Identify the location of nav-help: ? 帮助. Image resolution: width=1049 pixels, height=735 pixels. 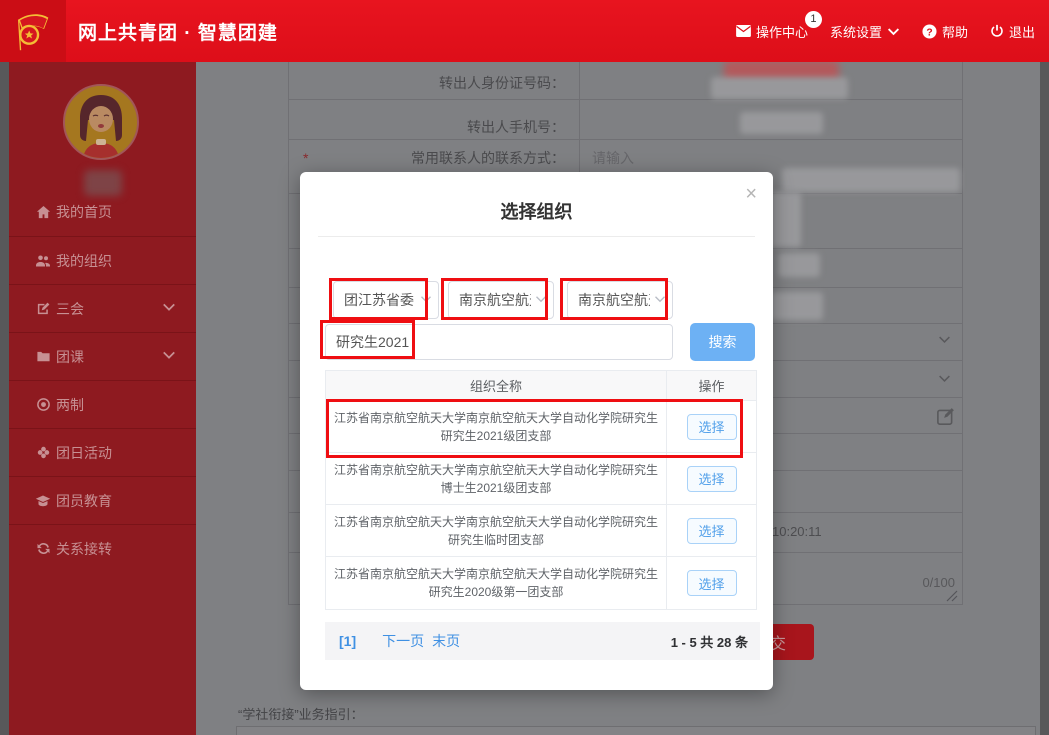
(945, 31).